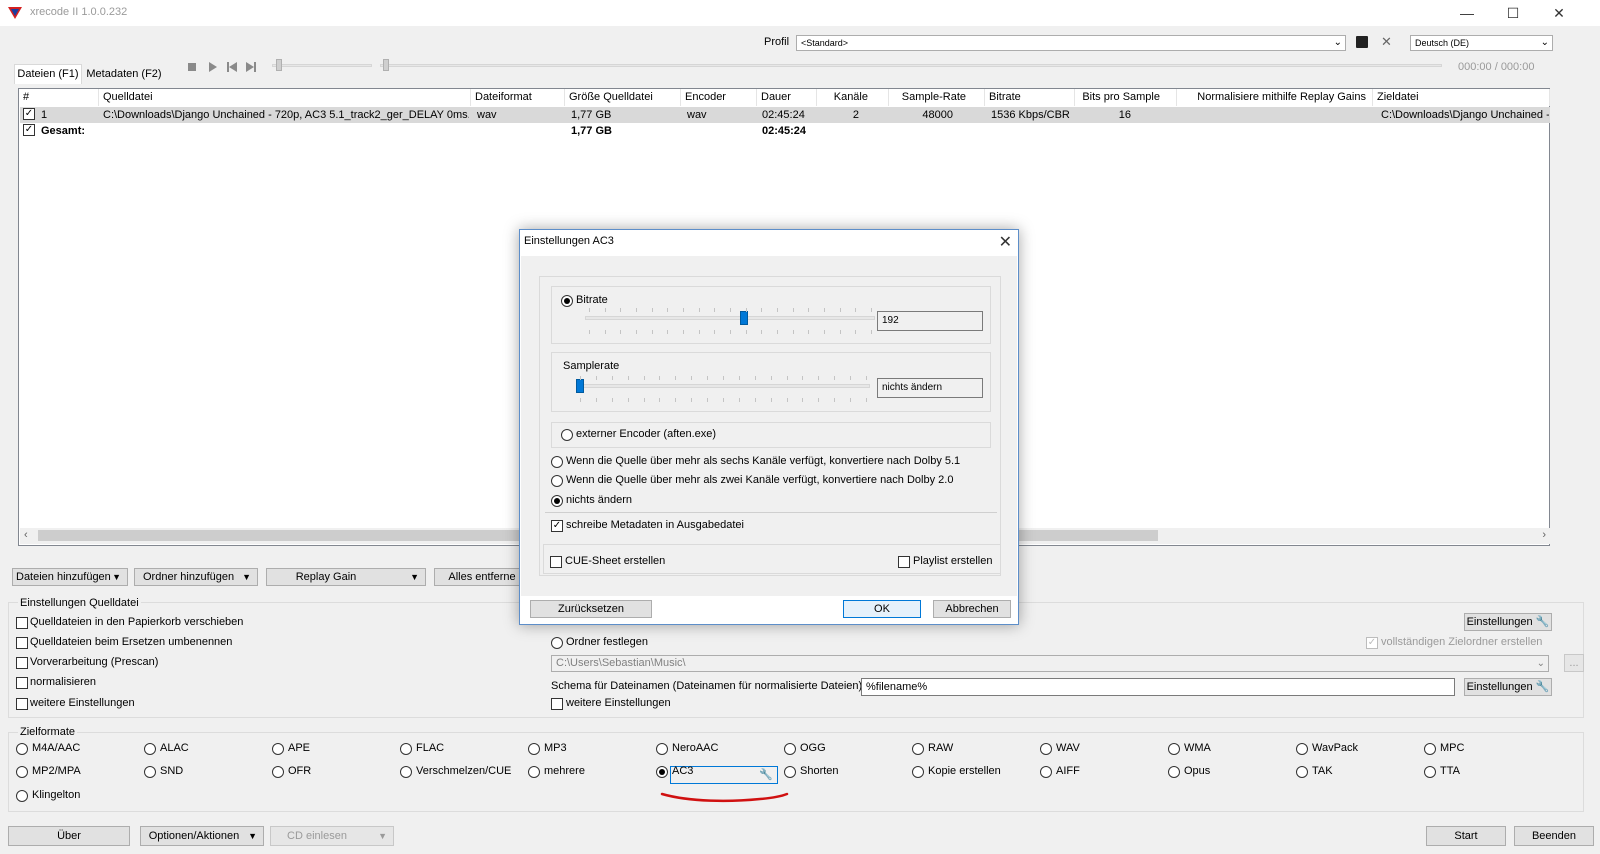  I want to click on replay-gain-button: Replay Gain ▼, so click(346, 577).